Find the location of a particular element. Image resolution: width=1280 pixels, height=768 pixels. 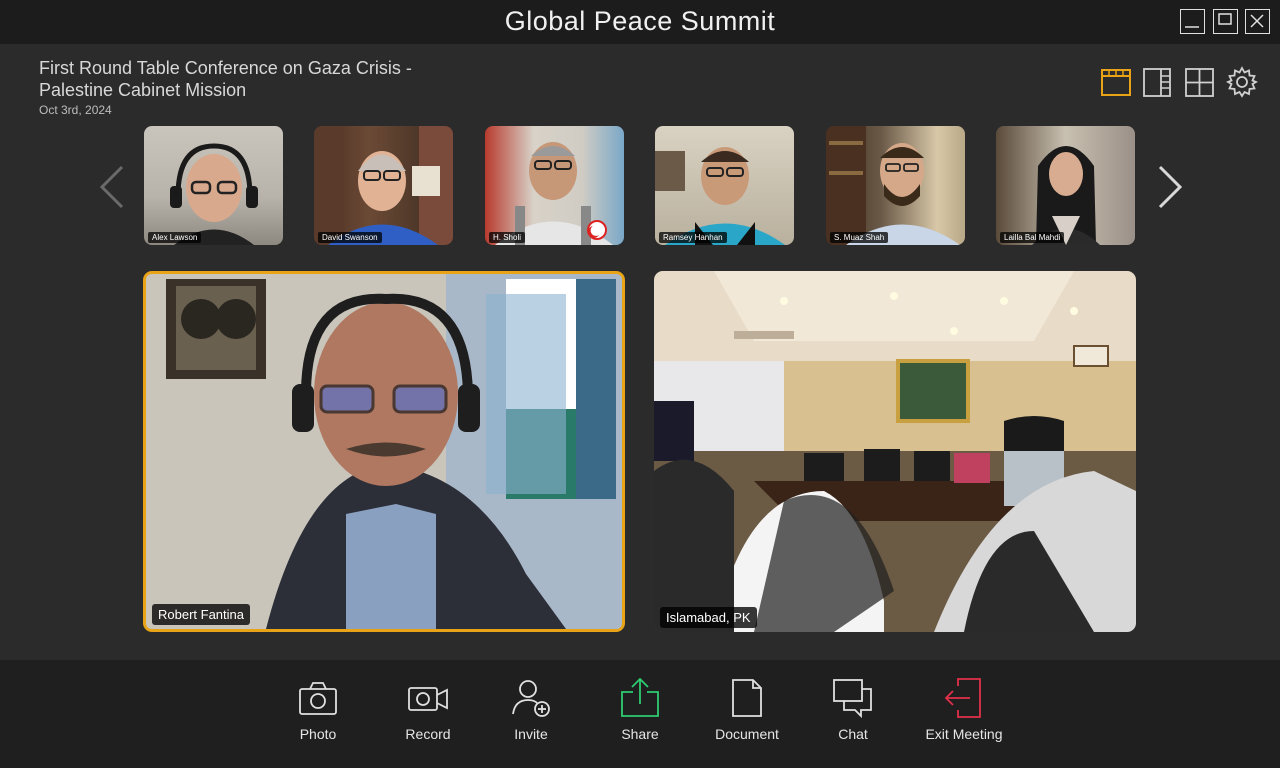

sidebar-layout-icon is located at coordinates (1158, 82).